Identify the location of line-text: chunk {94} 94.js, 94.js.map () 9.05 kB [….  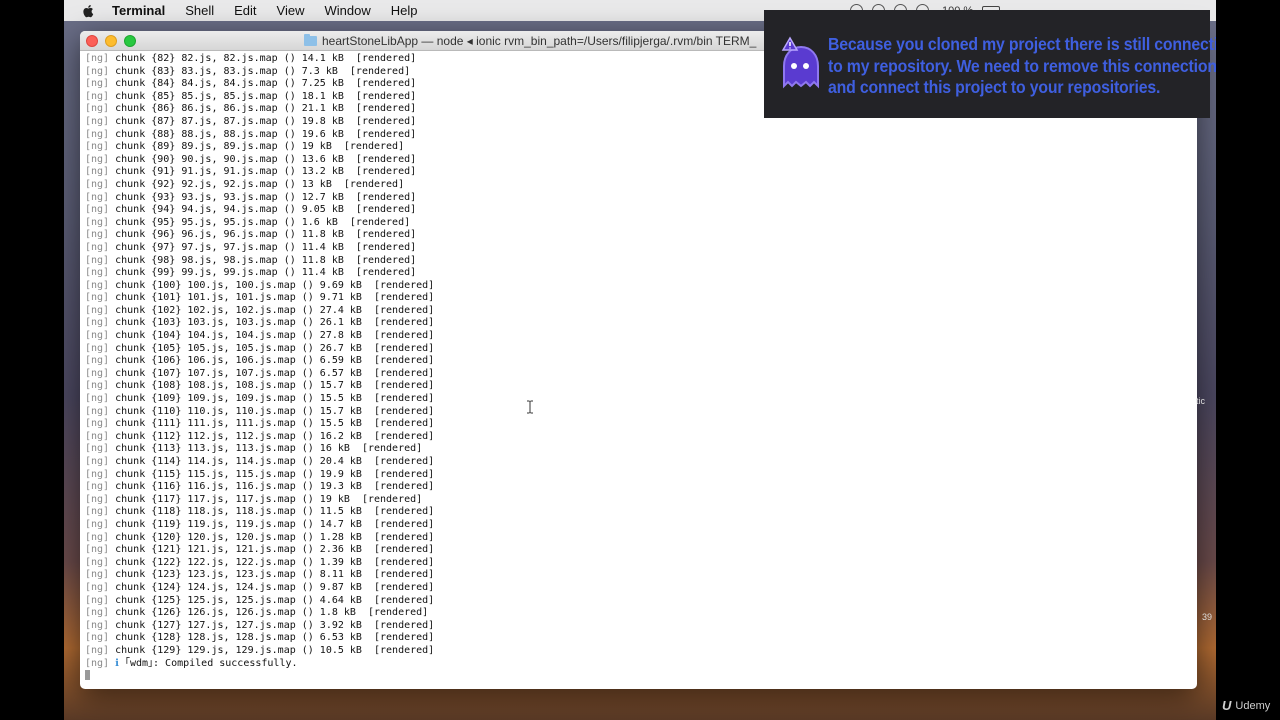
(263, 210).